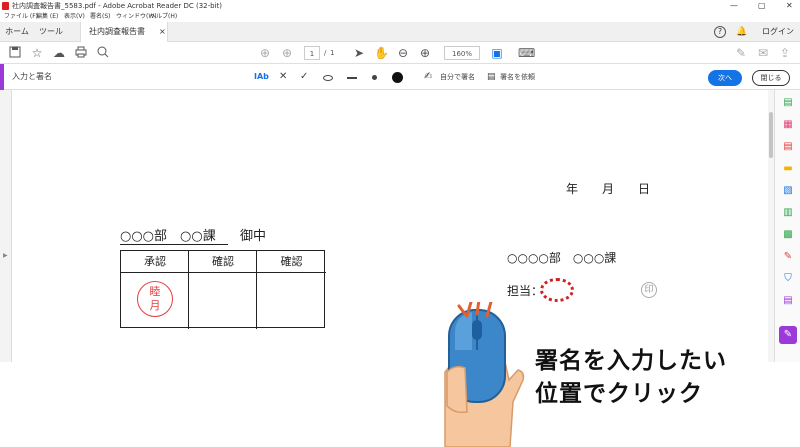 This screenshot has width=800, height=447. Describe the element at coordinates (491, 77) in the screenshot. I see `request-sign-icon: ▤` at that location.